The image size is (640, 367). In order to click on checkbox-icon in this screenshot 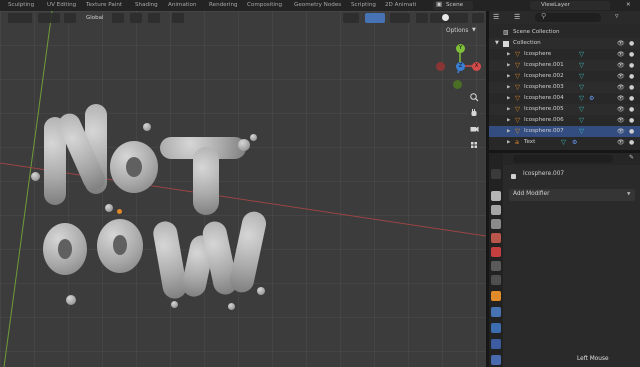, I will do `click(506, 43)`.